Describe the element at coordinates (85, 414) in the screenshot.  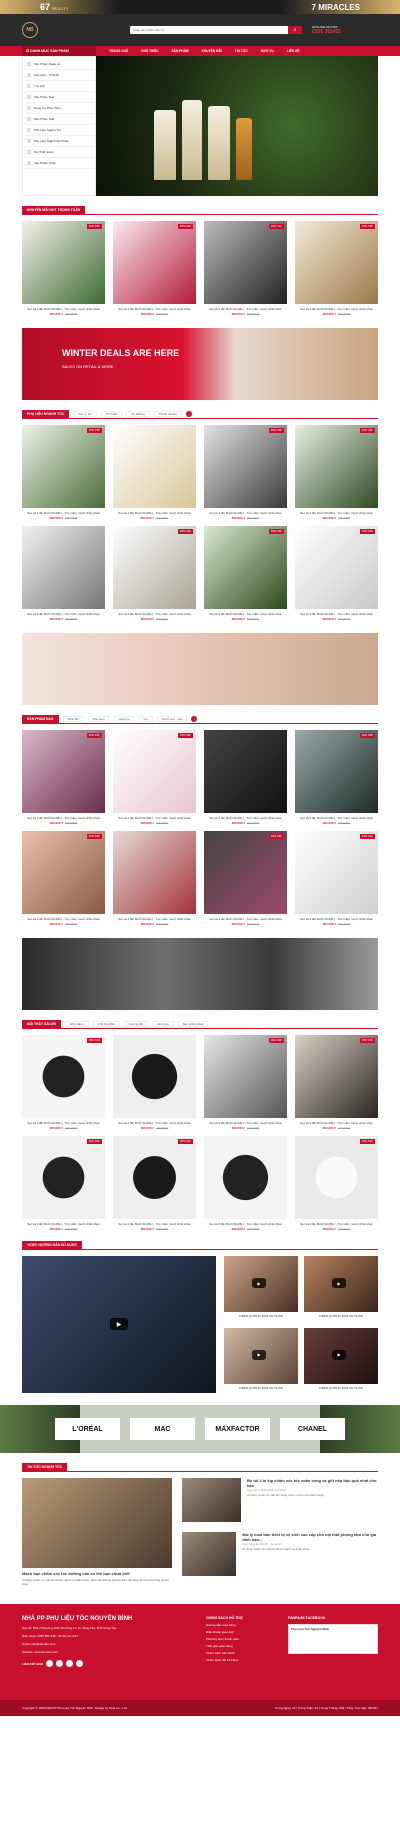
I see `section-tab: Kem ủ tóc` at that location.